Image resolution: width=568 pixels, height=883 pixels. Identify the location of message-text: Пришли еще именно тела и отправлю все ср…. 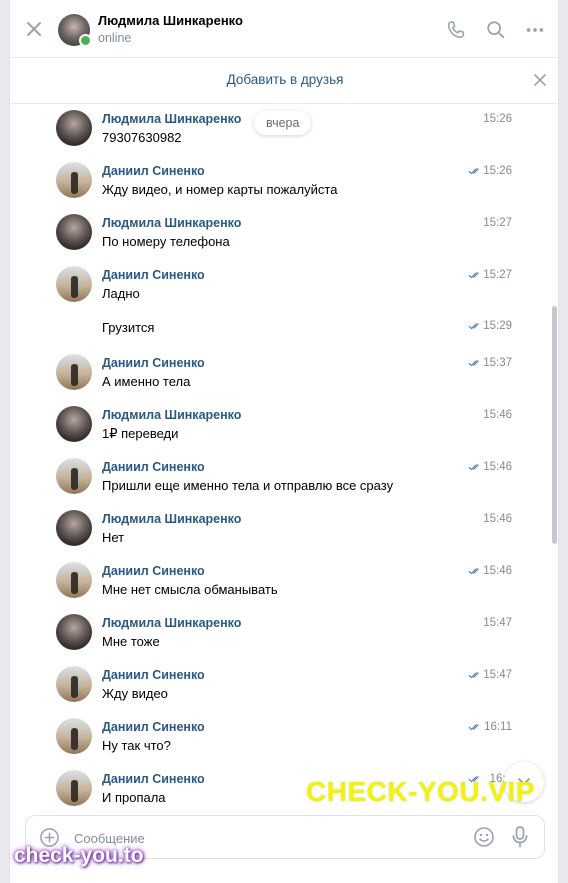
(248, 485).